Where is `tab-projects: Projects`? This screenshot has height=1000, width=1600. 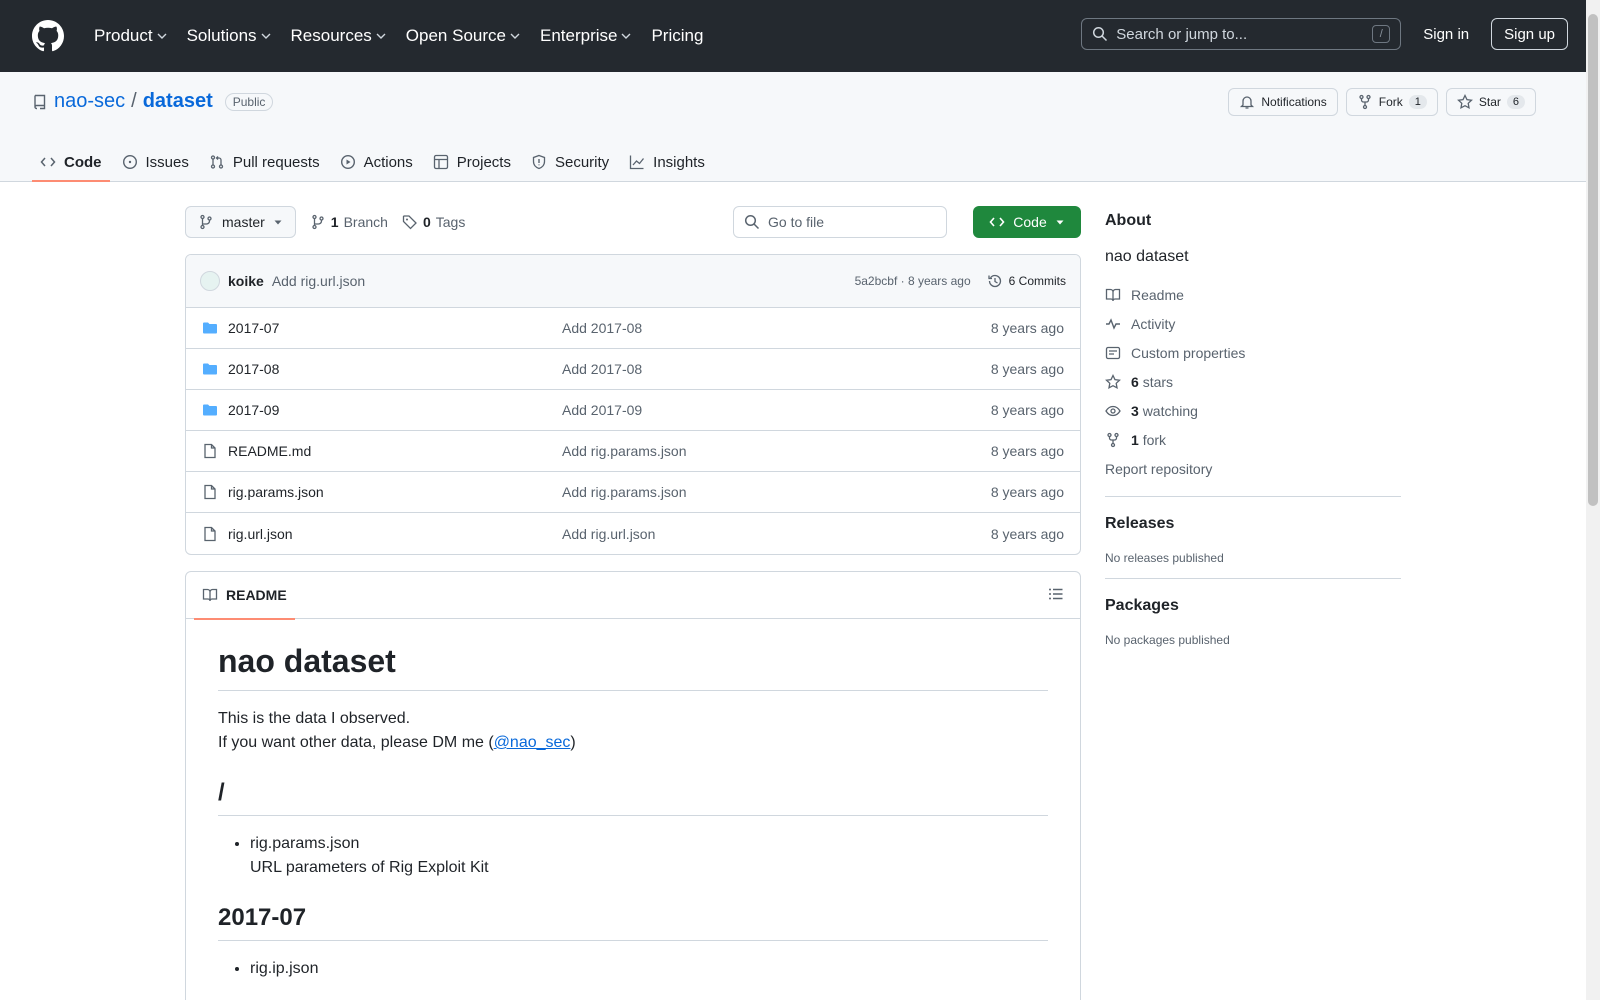
tab-projects: Projects is located at coordinates (472, 162).